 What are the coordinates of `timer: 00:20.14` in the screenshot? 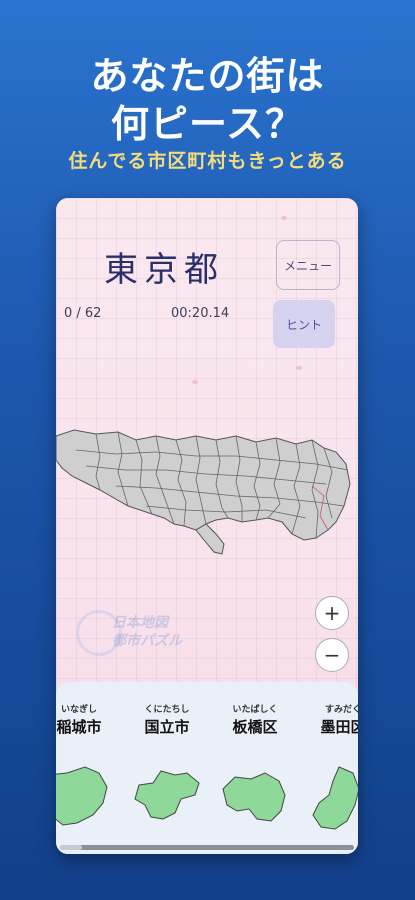 It's located at (200, 313).